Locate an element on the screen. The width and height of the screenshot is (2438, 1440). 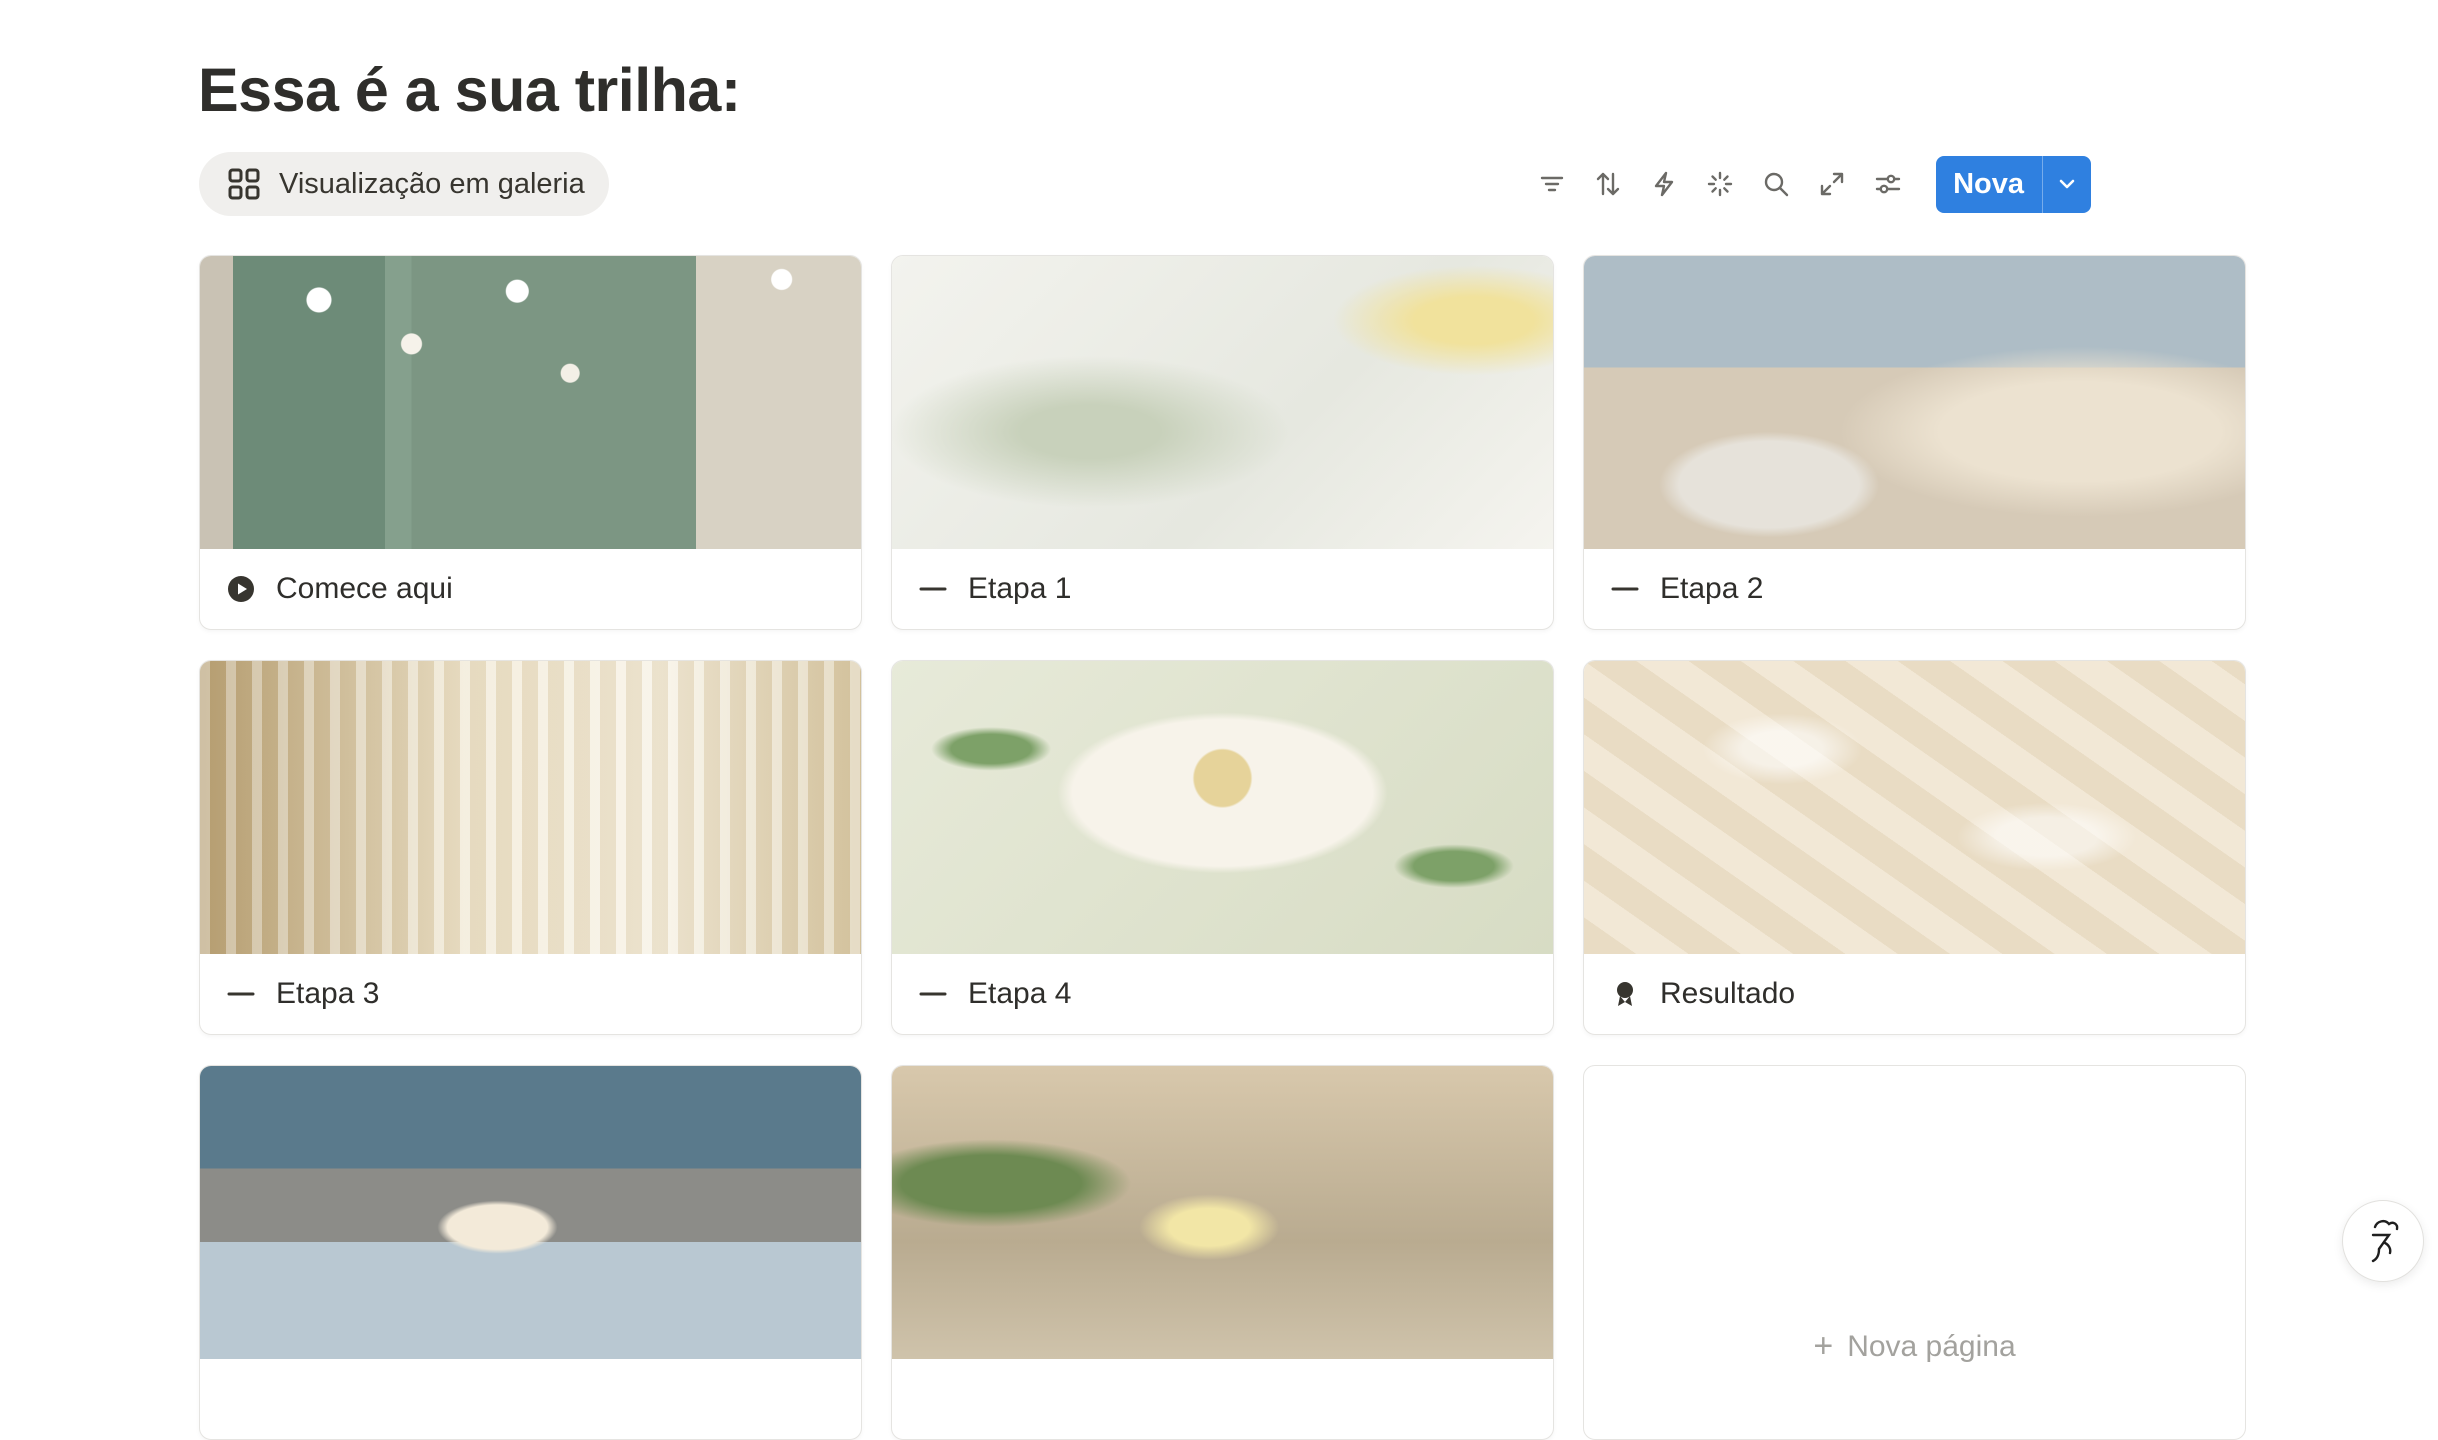
expand-icon is located at coordinates (1832, 184).